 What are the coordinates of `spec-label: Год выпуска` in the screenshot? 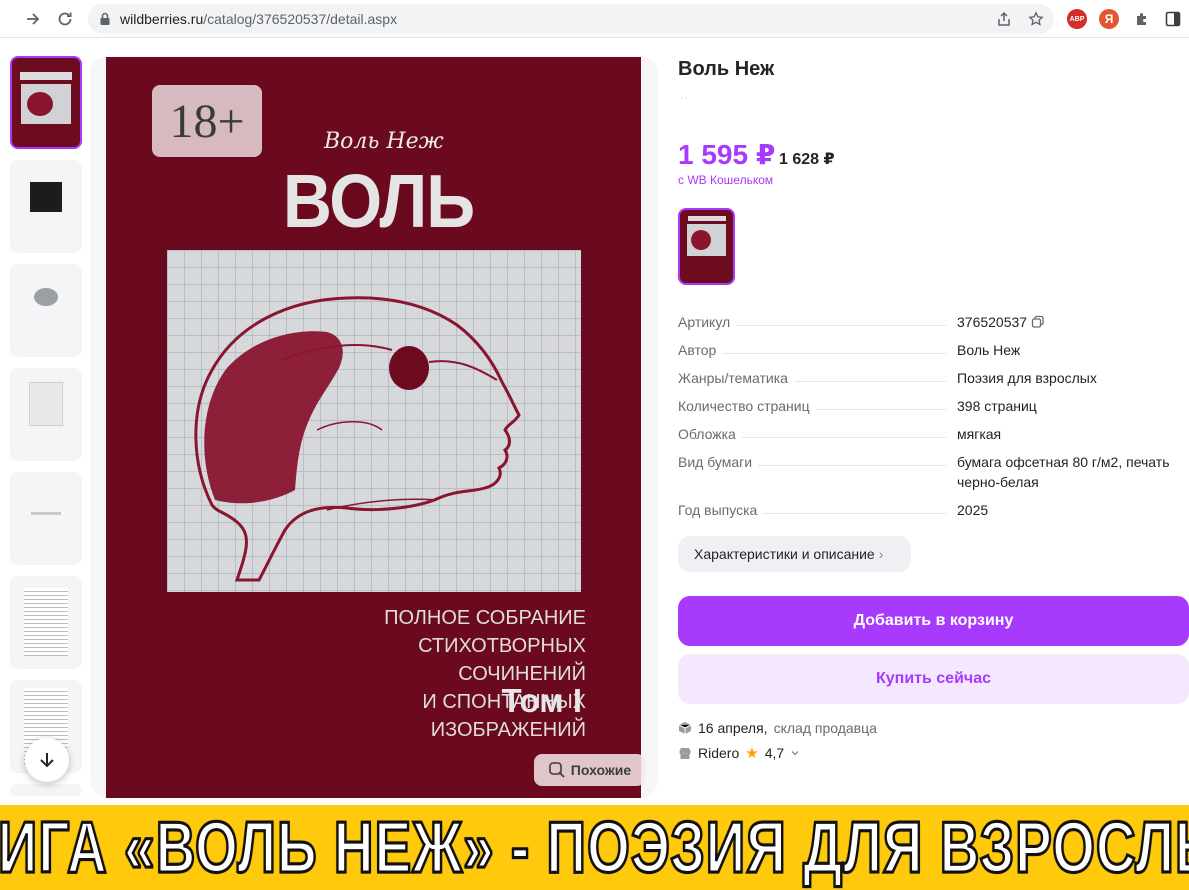 It's located at (721, 510).